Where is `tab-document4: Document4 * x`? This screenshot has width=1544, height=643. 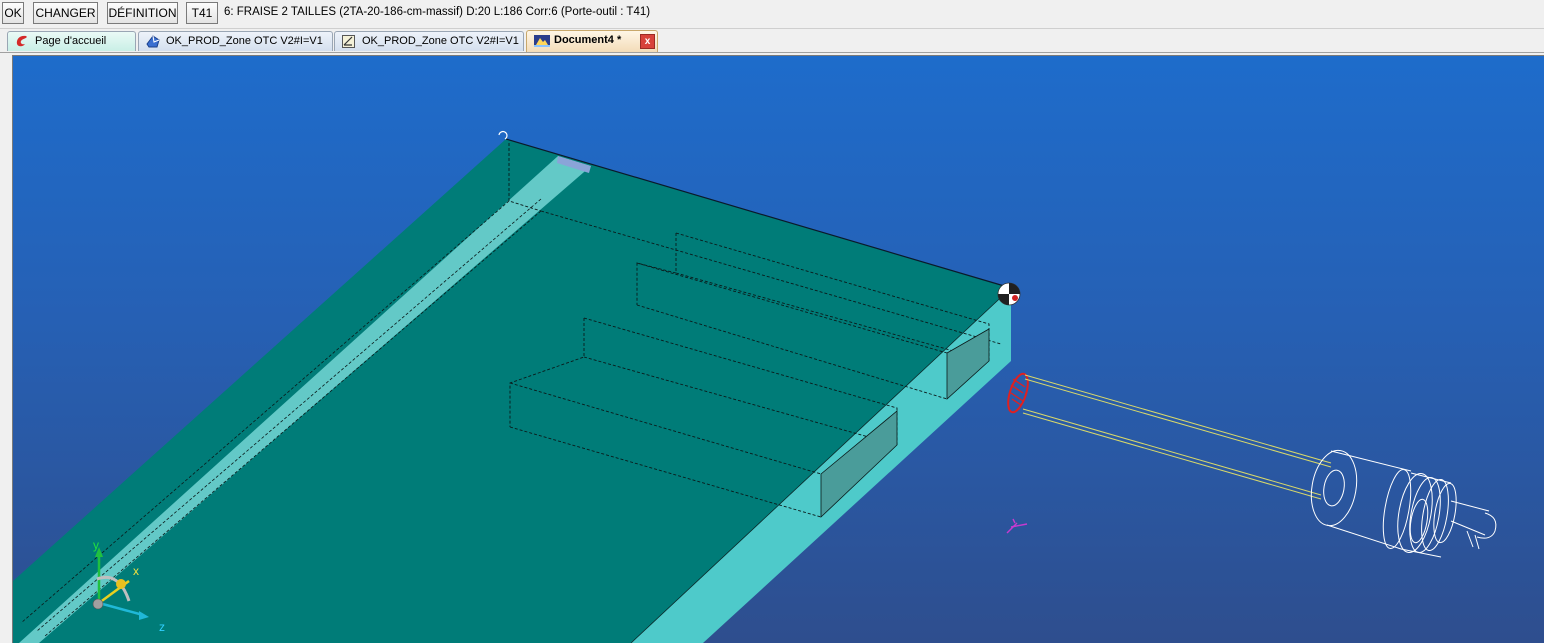
tab-document4: Document4 * x is located at coordinates (592, 41).